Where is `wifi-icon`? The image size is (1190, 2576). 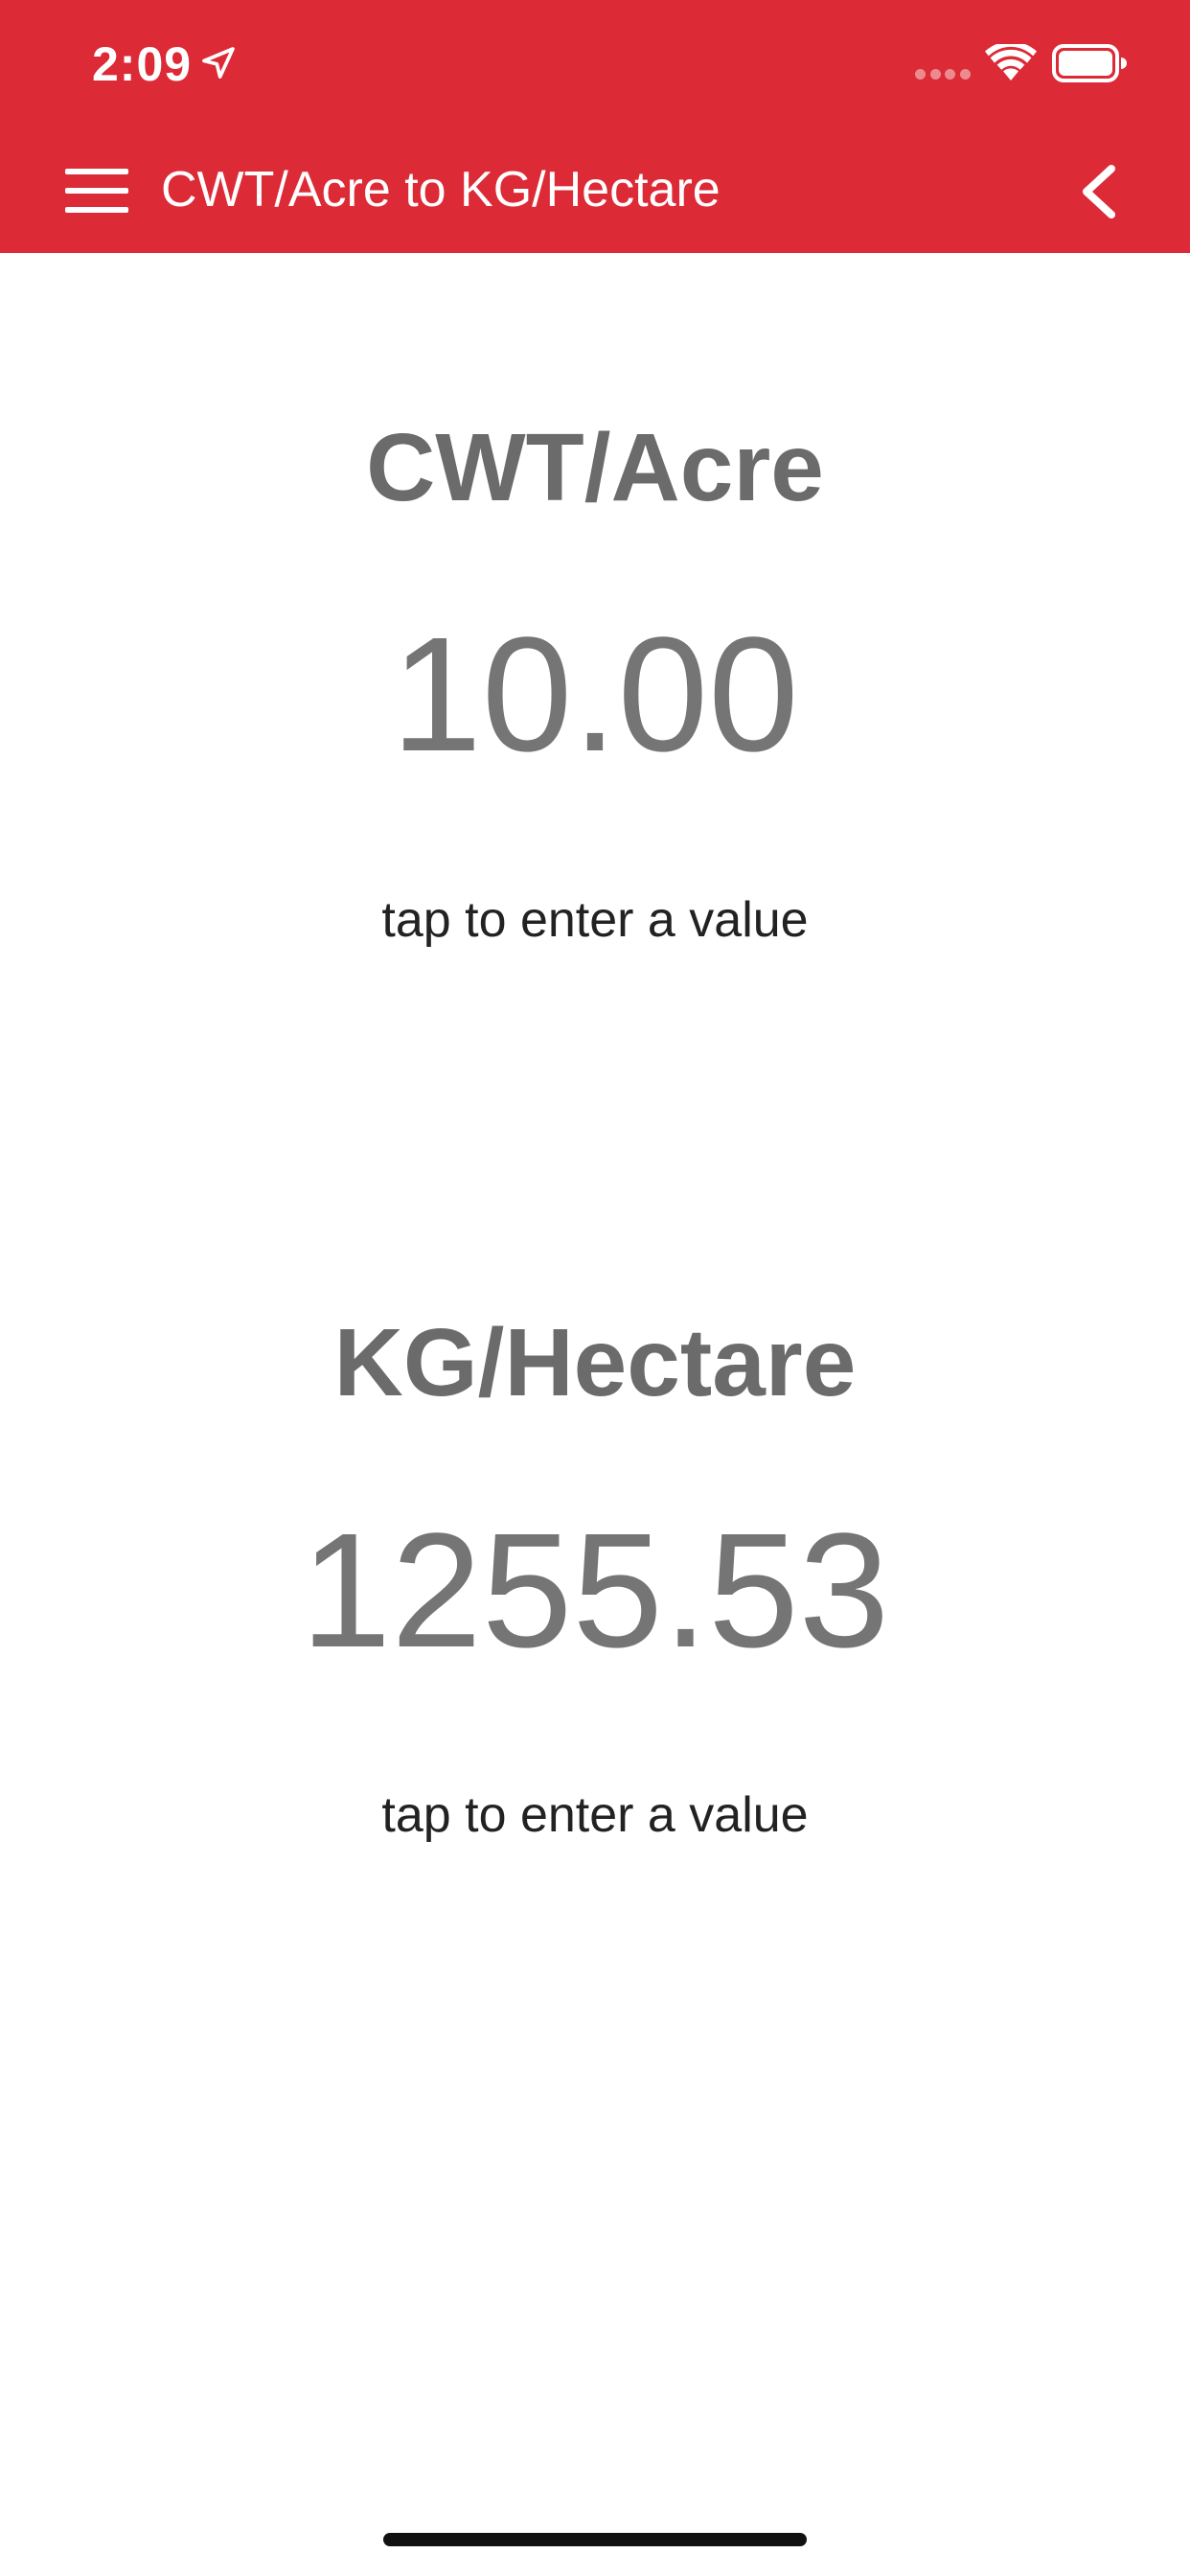 wifi-icon is located at coordinates (1011, 62).